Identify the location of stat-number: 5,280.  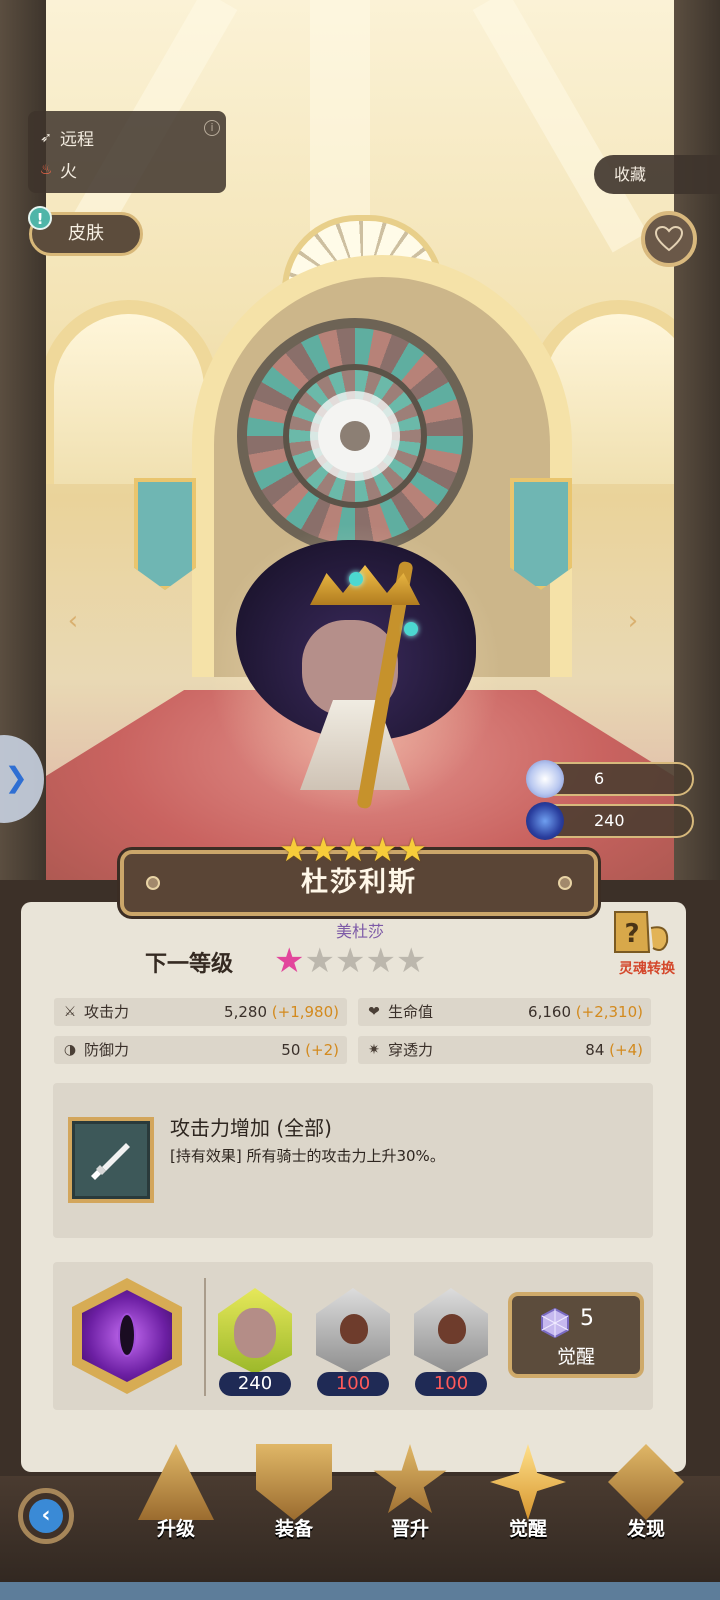
(245, 1012).